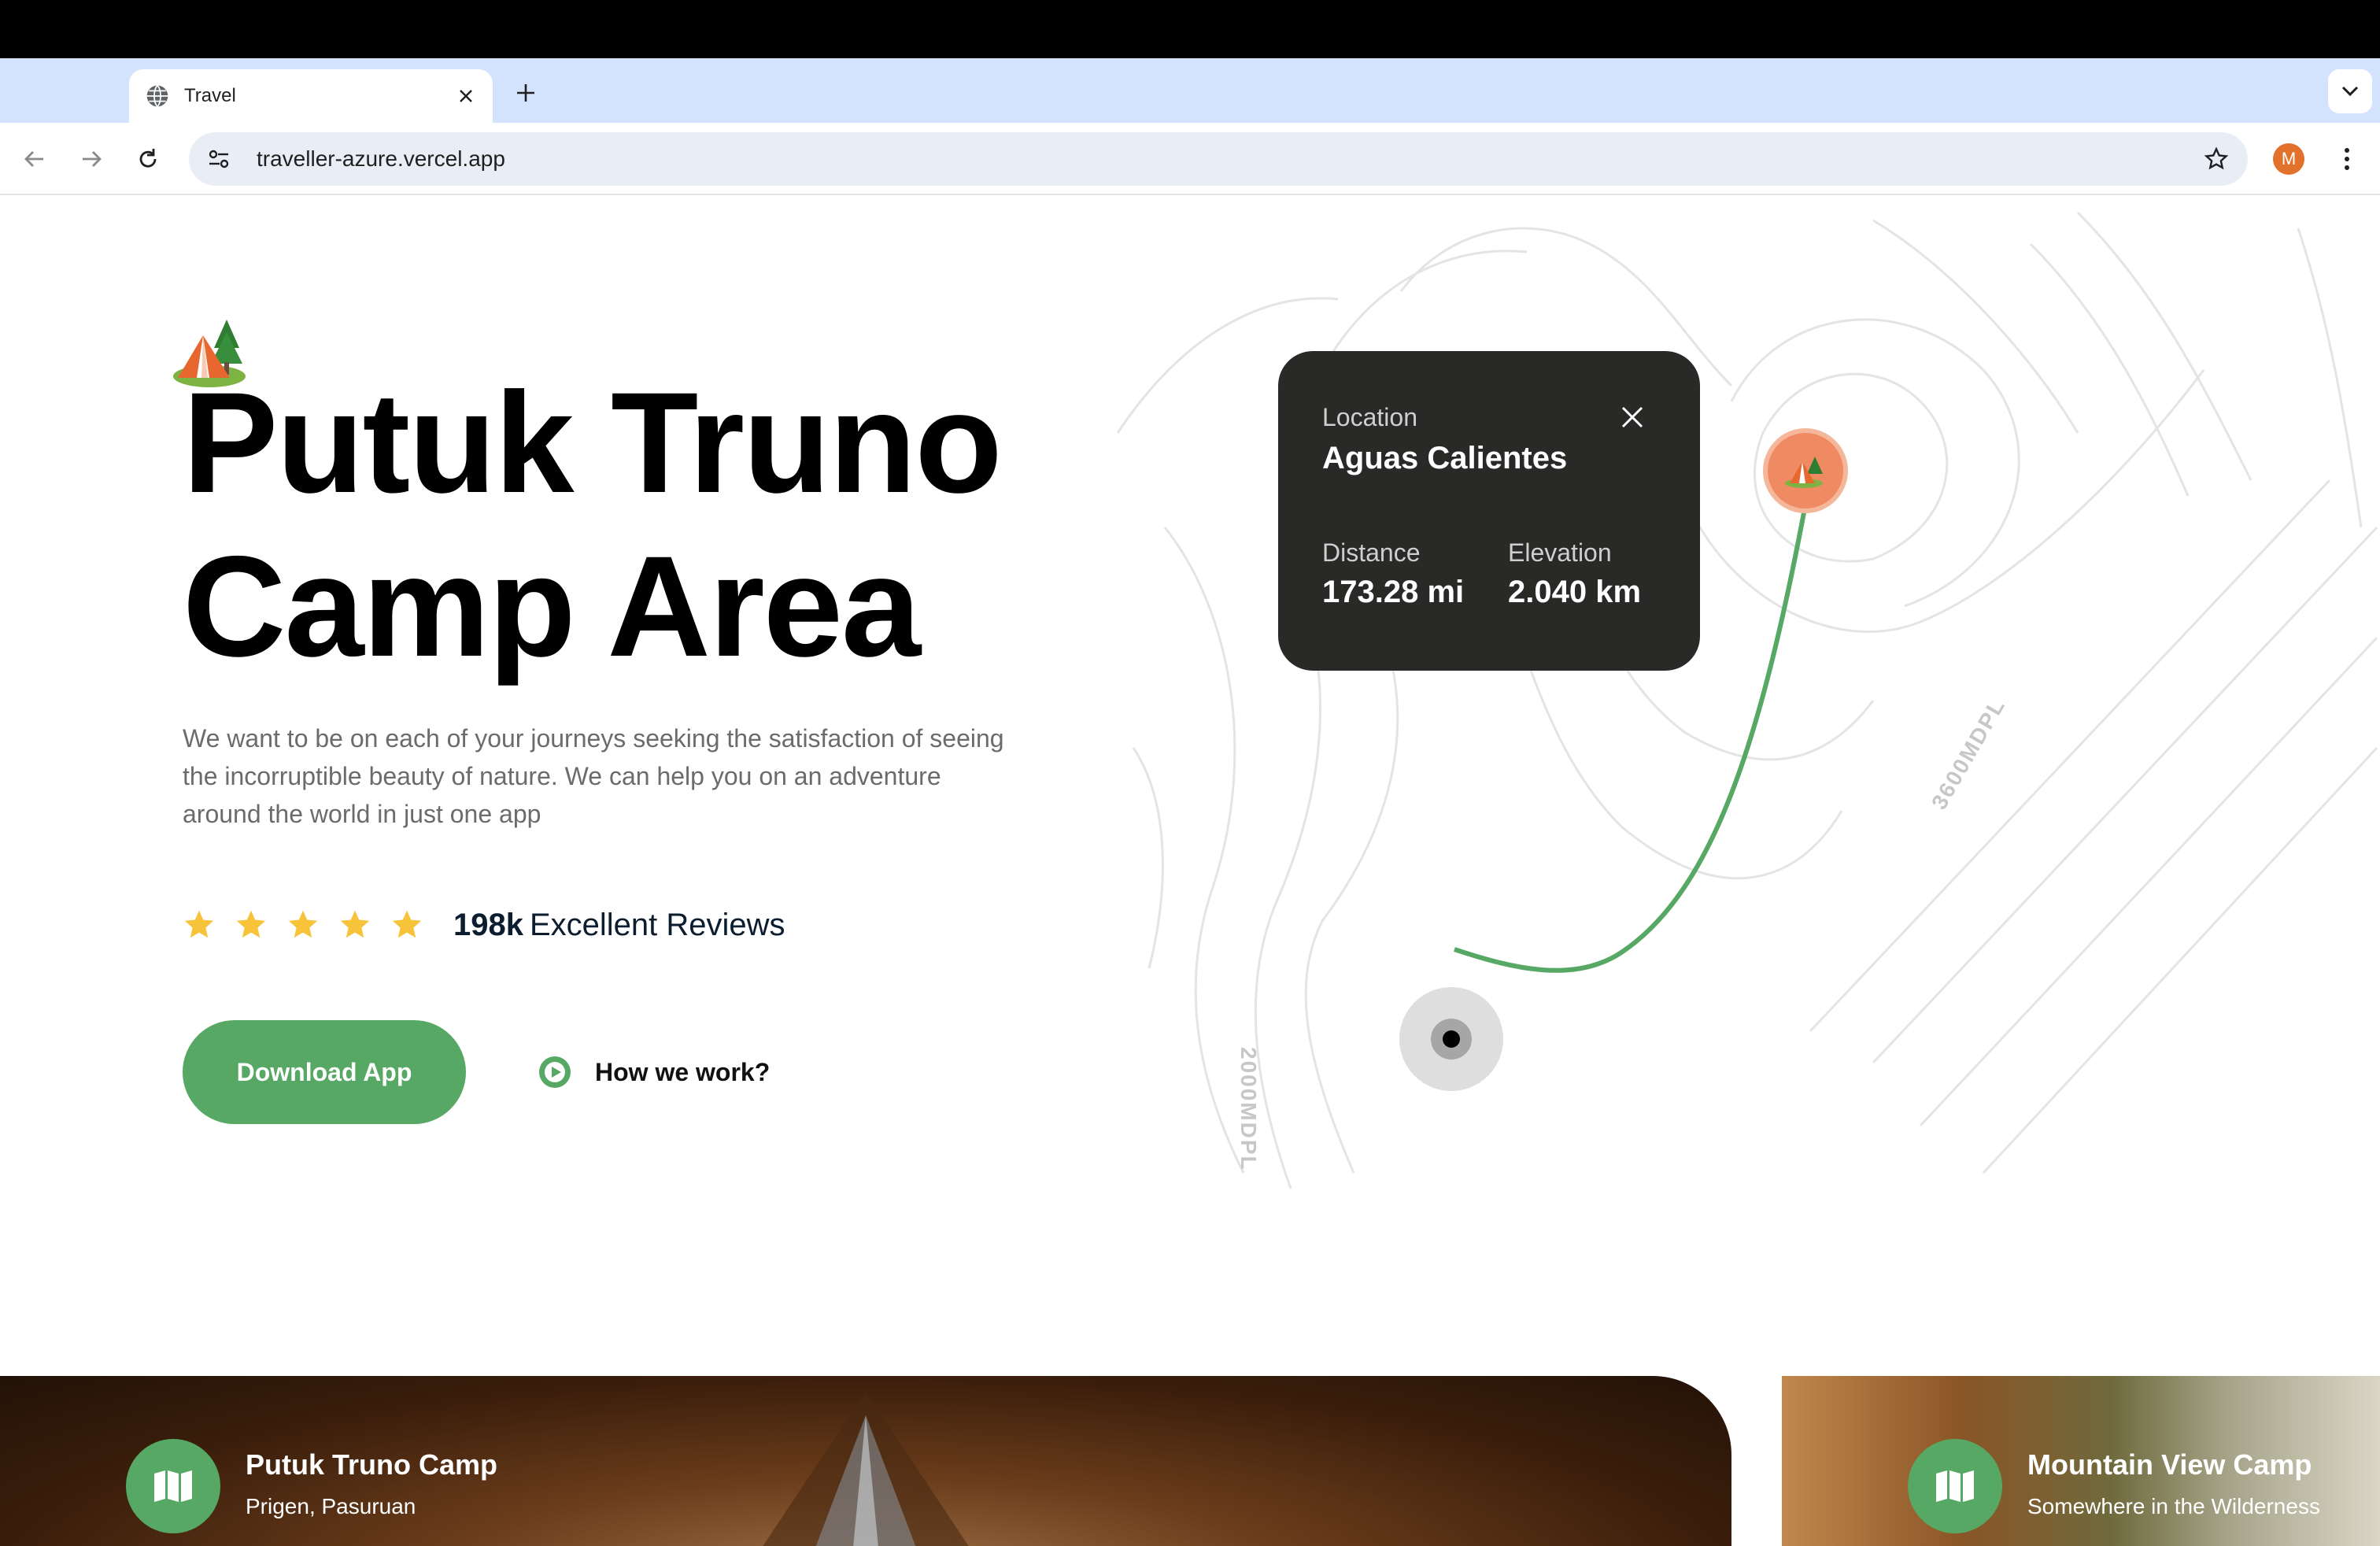  I want to click on how-we-work-link: How we work?, so click(654, 1073).